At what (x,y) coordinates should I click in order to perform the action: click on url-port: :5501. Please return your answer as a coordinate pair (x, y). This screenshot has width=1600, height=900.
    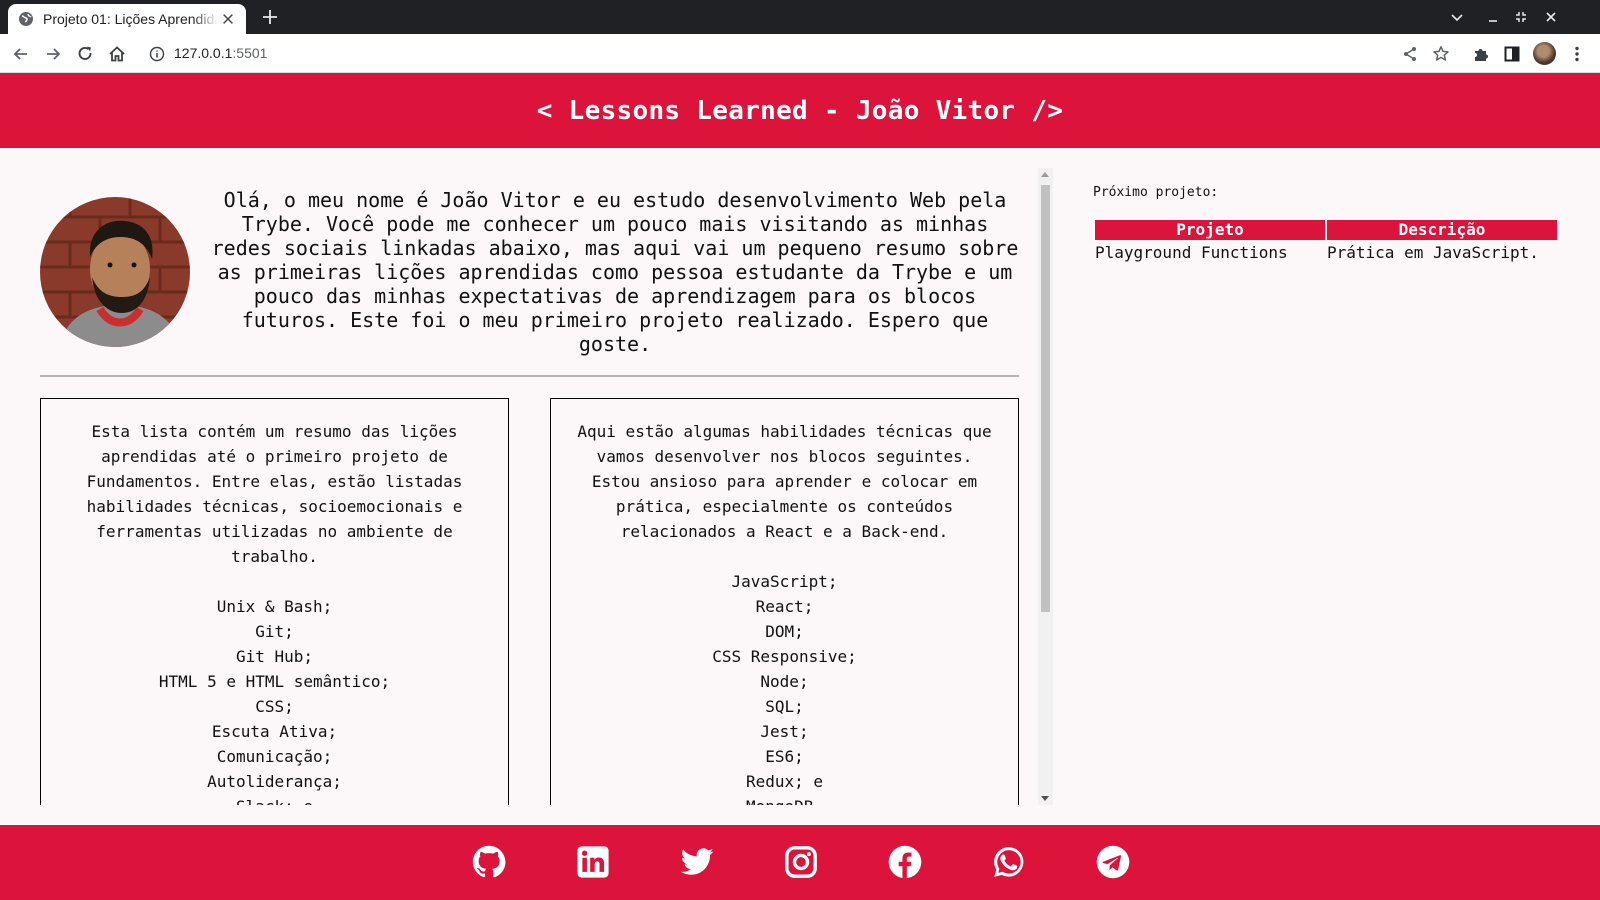
    Looking at the image, I should click on (250, 53).